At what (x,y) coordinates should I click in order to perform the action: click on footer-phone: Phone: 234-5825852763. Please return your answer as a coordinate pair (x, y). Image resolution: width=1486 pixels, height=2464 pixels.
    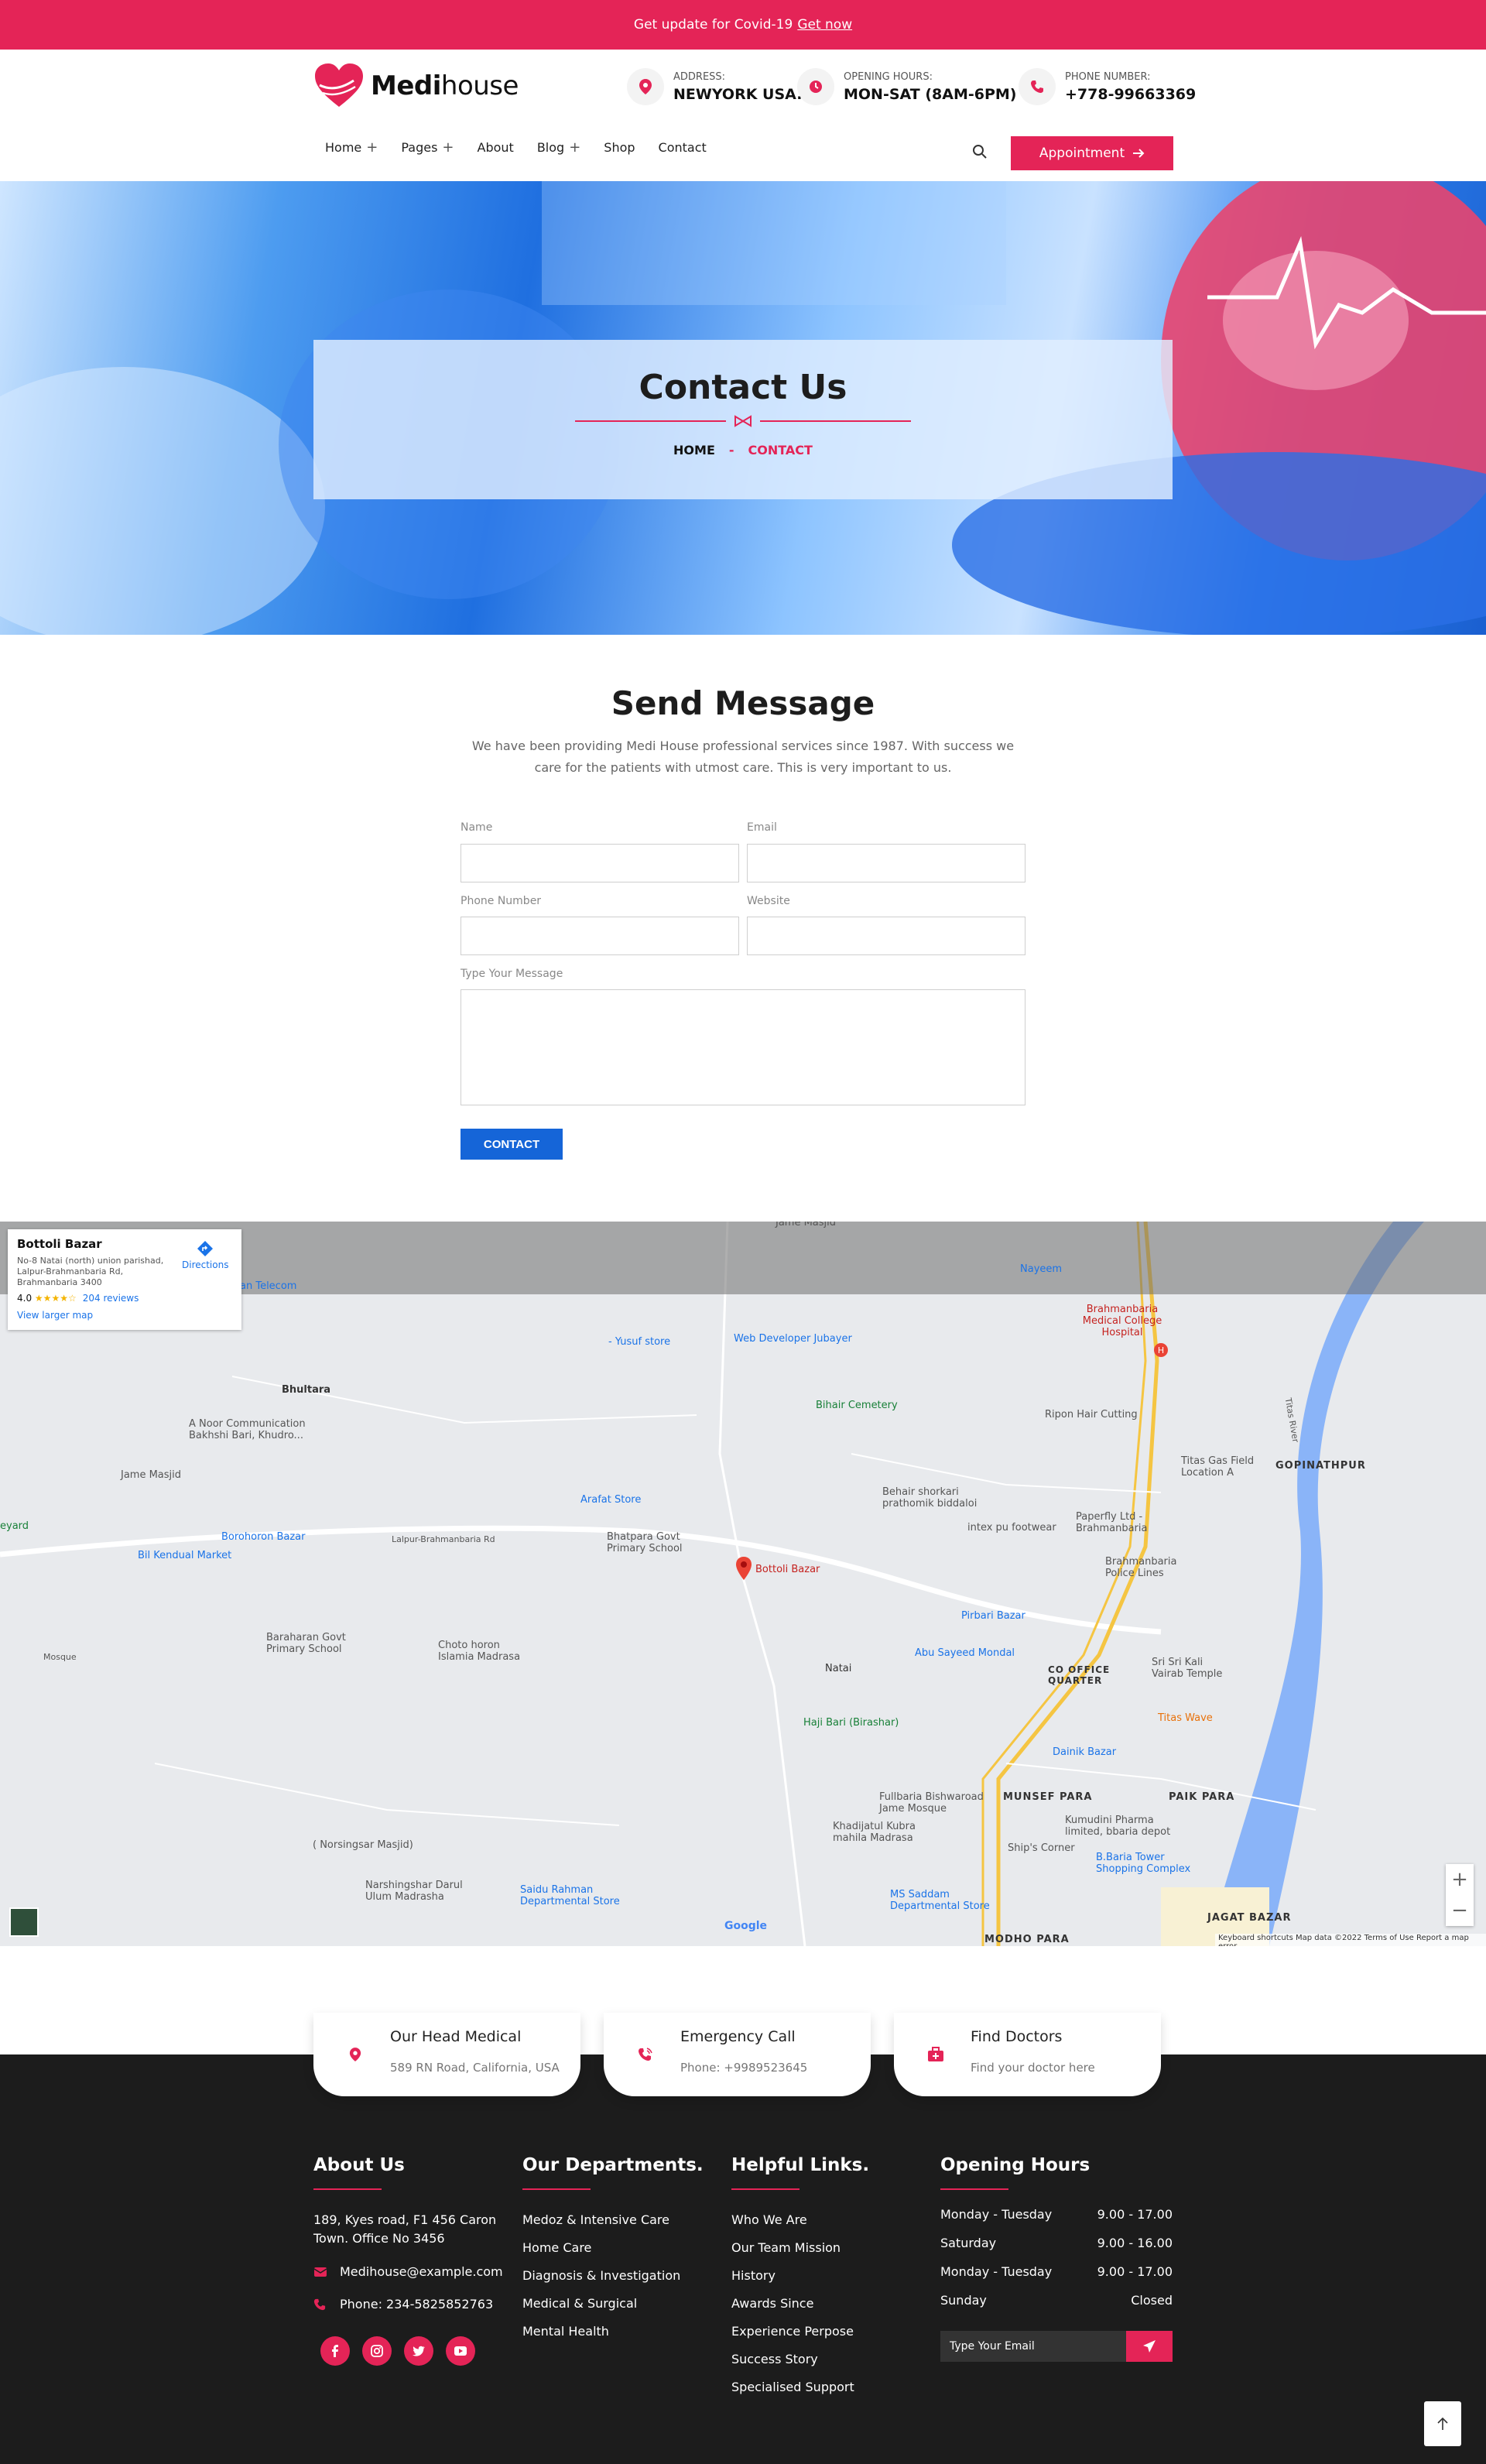
    Looking at the image, I should click on (417, 2304).